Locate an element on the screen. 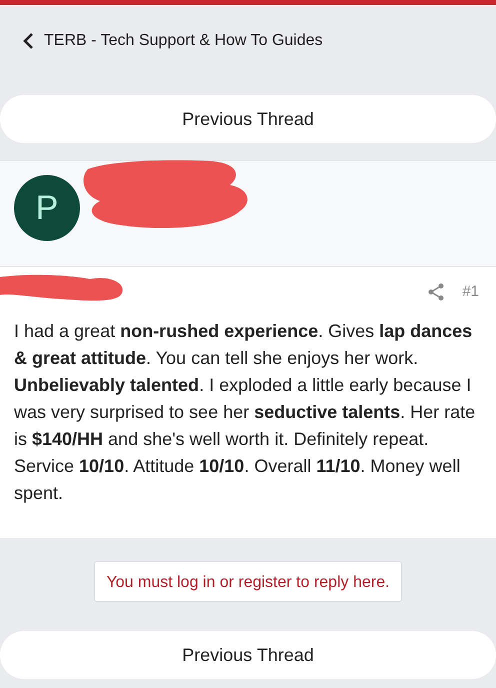  login-to-reply-link: You must log in or register to reply here. is located at coordinates (248, 581).